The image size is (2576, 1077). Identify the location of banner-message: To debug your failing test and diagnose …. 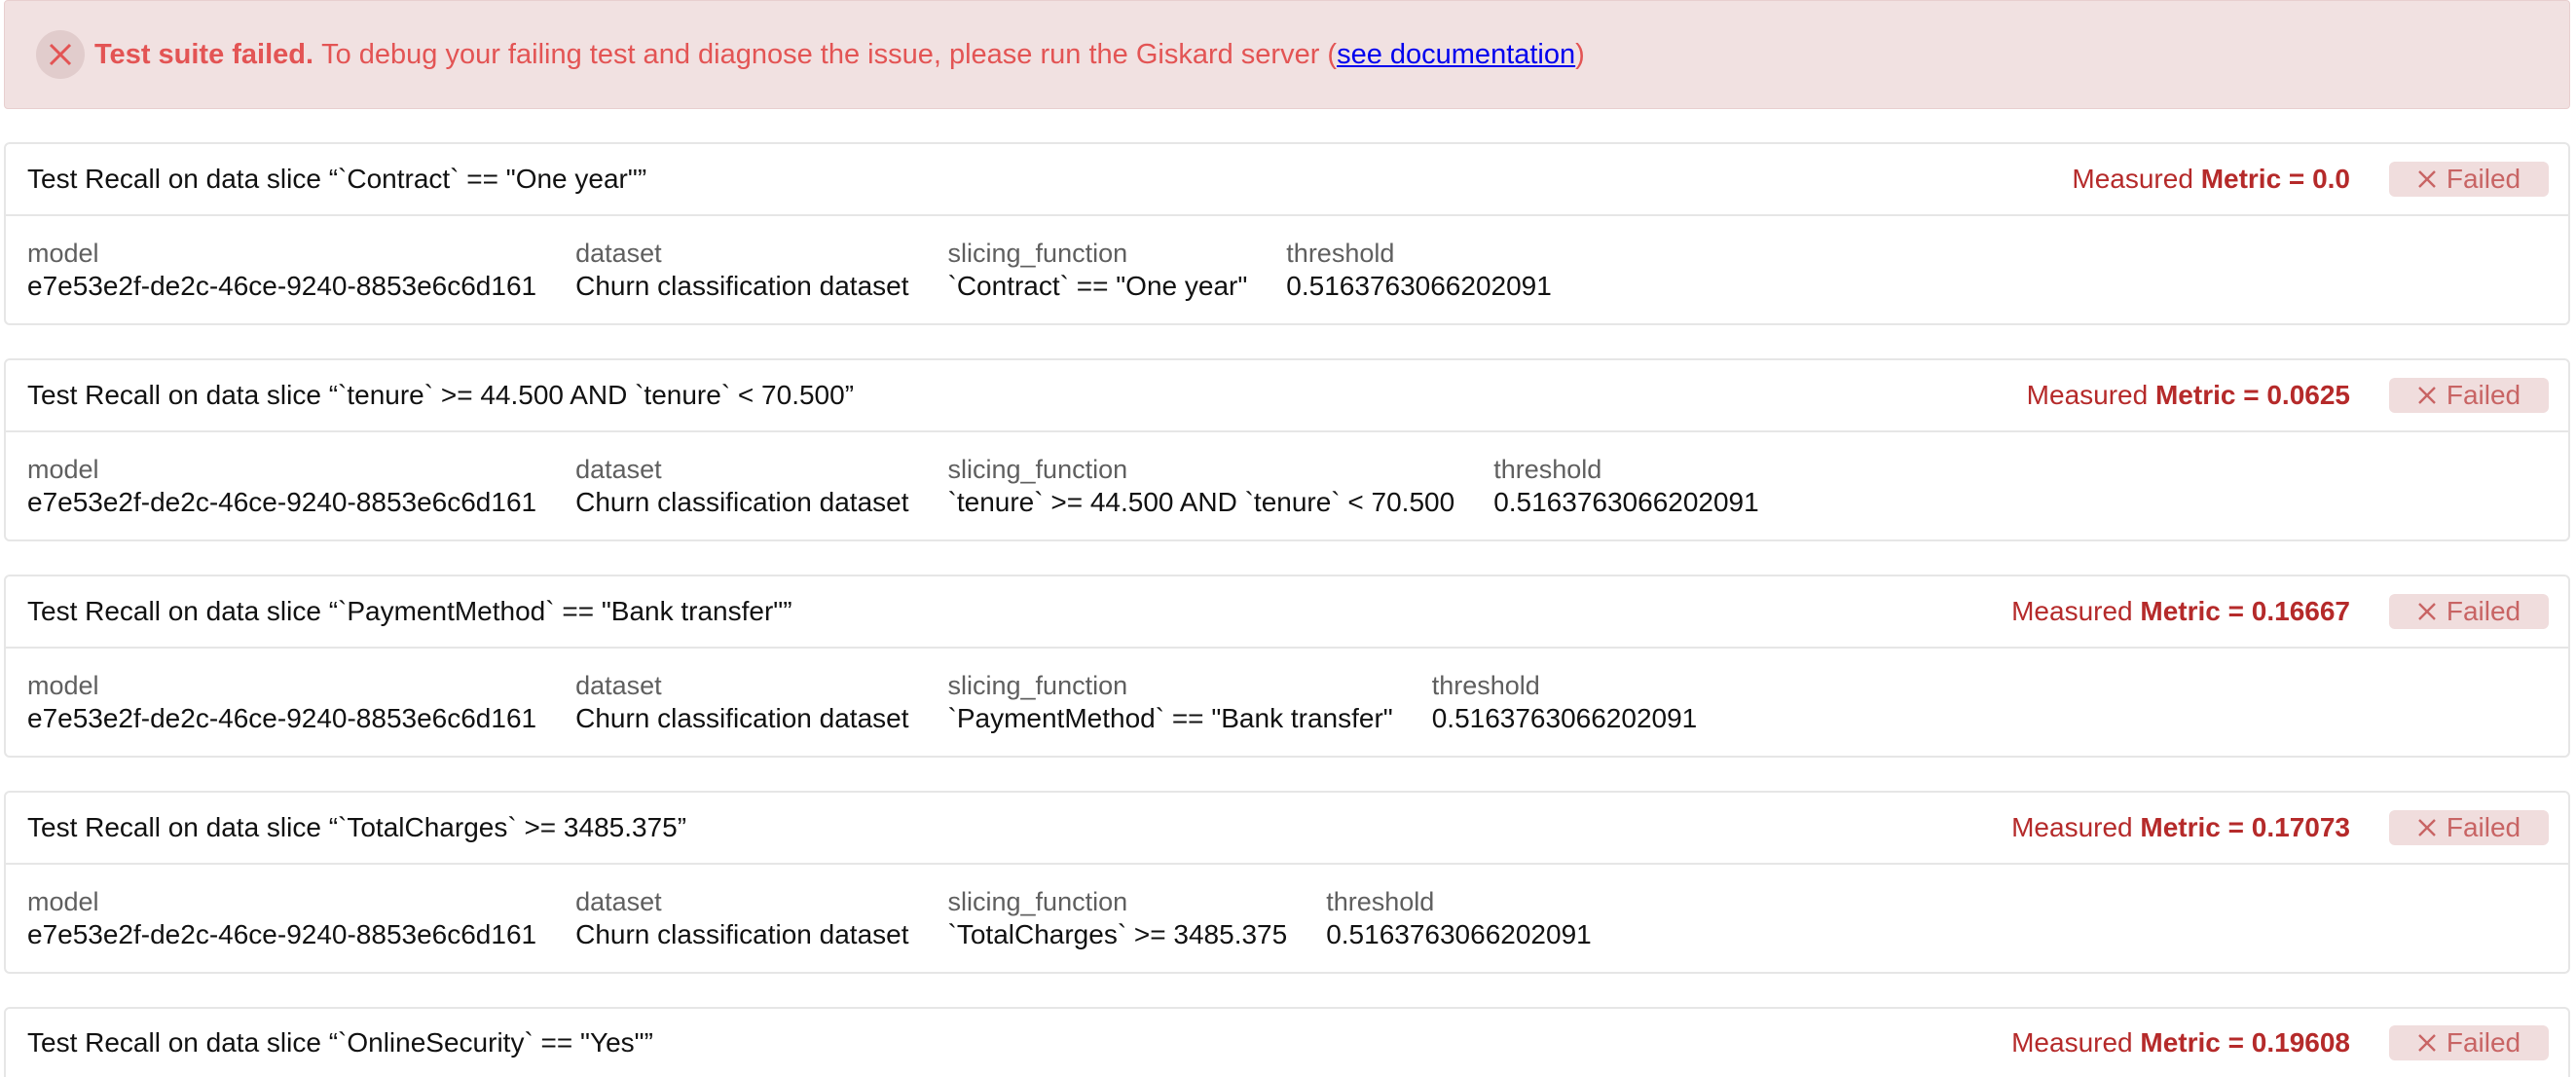
(829, 54).